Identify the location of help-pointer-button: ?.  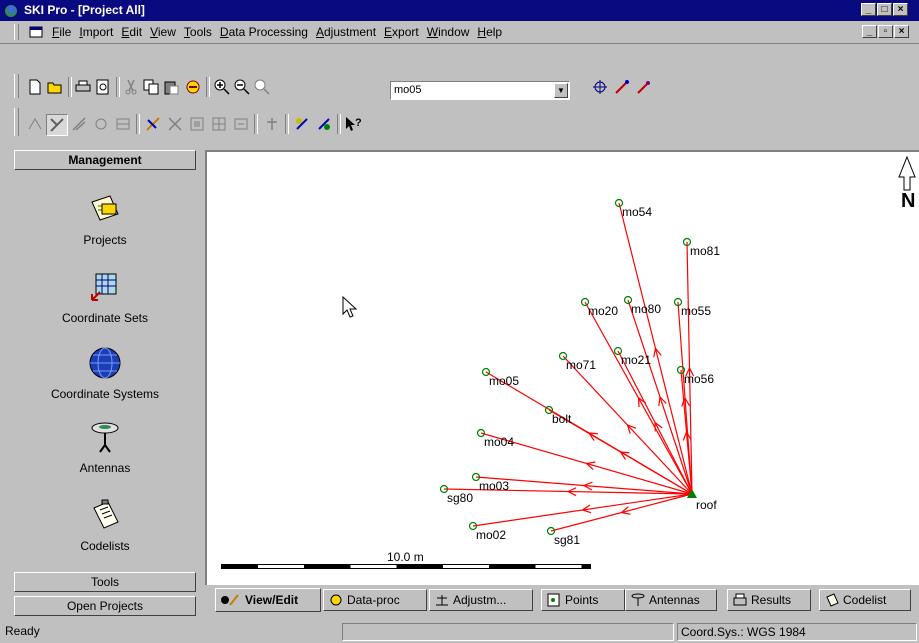
(353, 124).